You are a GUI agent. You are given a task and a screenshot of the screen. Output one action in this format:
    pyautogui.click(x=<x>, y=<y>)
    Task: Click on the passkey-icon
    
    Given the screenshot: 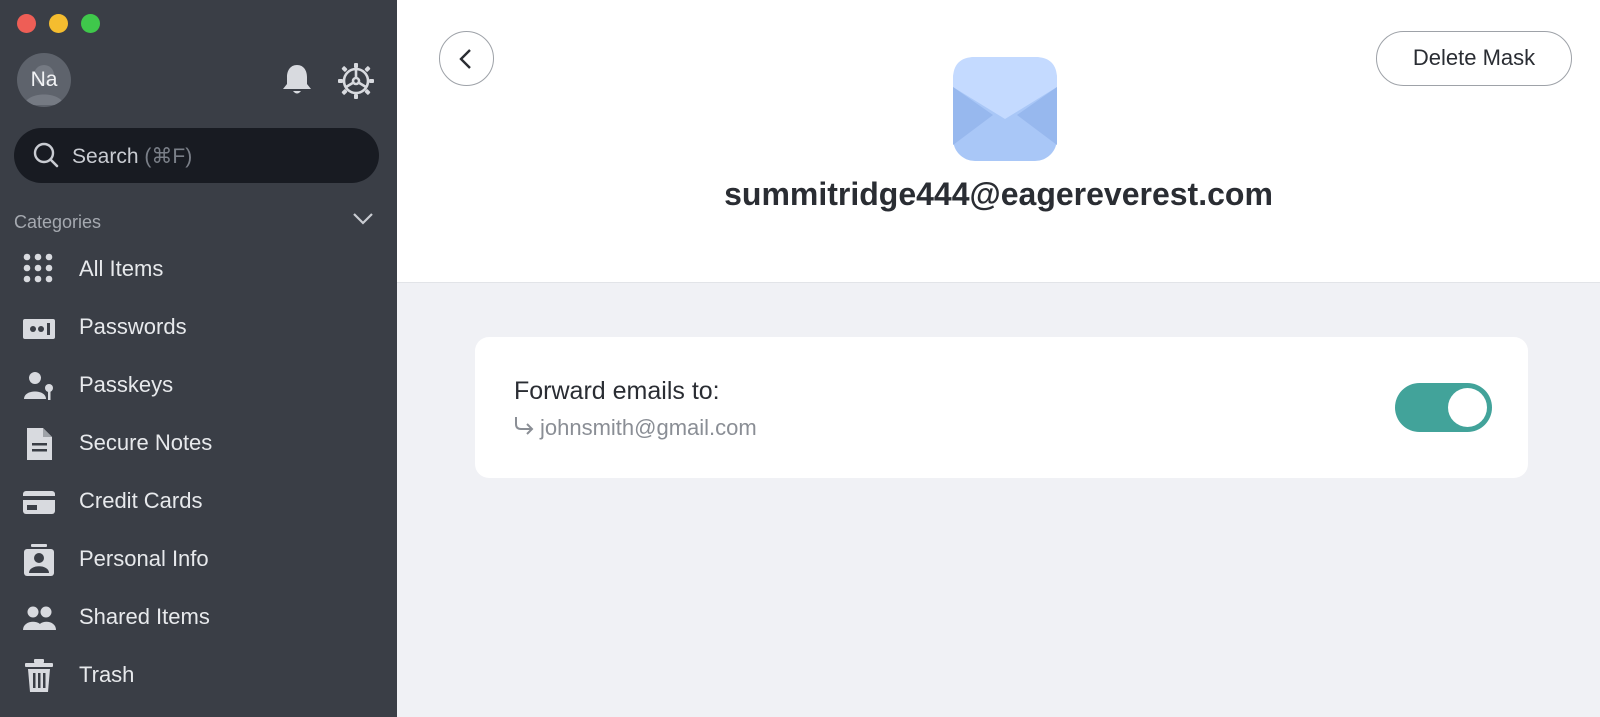 What is the action you would take?
    pyautogui.click(x=38, y=386)
    